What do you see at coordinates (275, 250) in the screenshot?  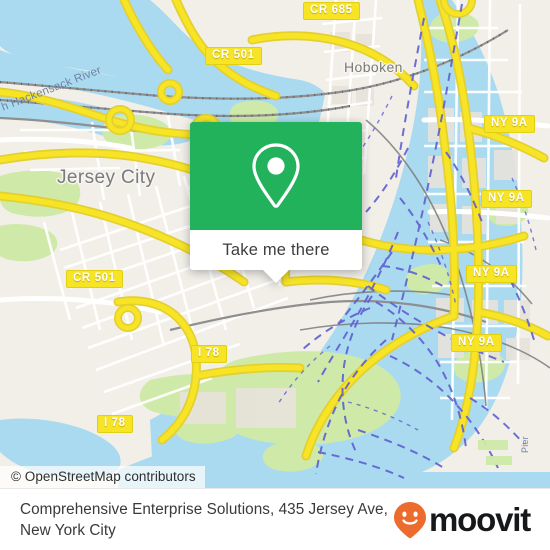 I see `take-me-there-button: Take me there` at bounding box center [275, 250].